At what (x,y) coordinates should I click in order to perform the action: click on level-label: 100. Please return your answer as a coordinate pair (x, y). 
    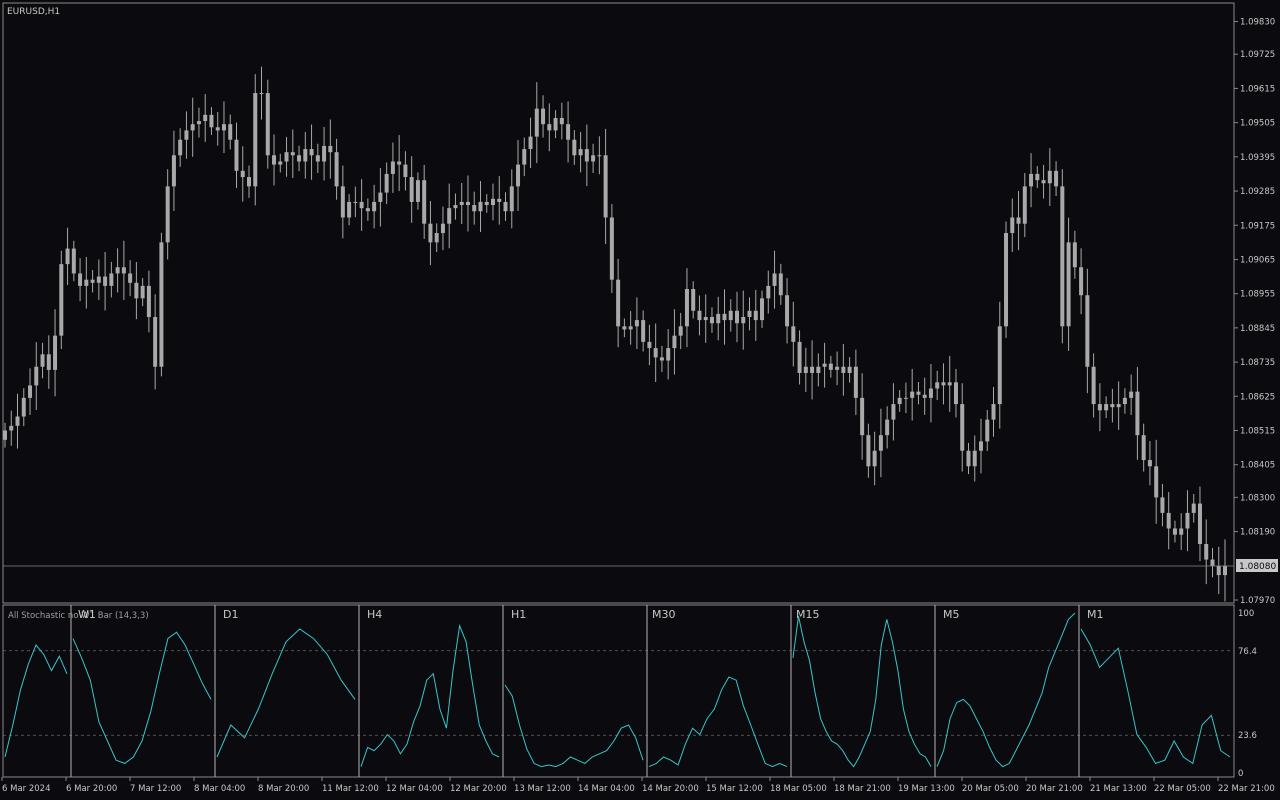
    Looking at the image, I should click on (1246, 614).